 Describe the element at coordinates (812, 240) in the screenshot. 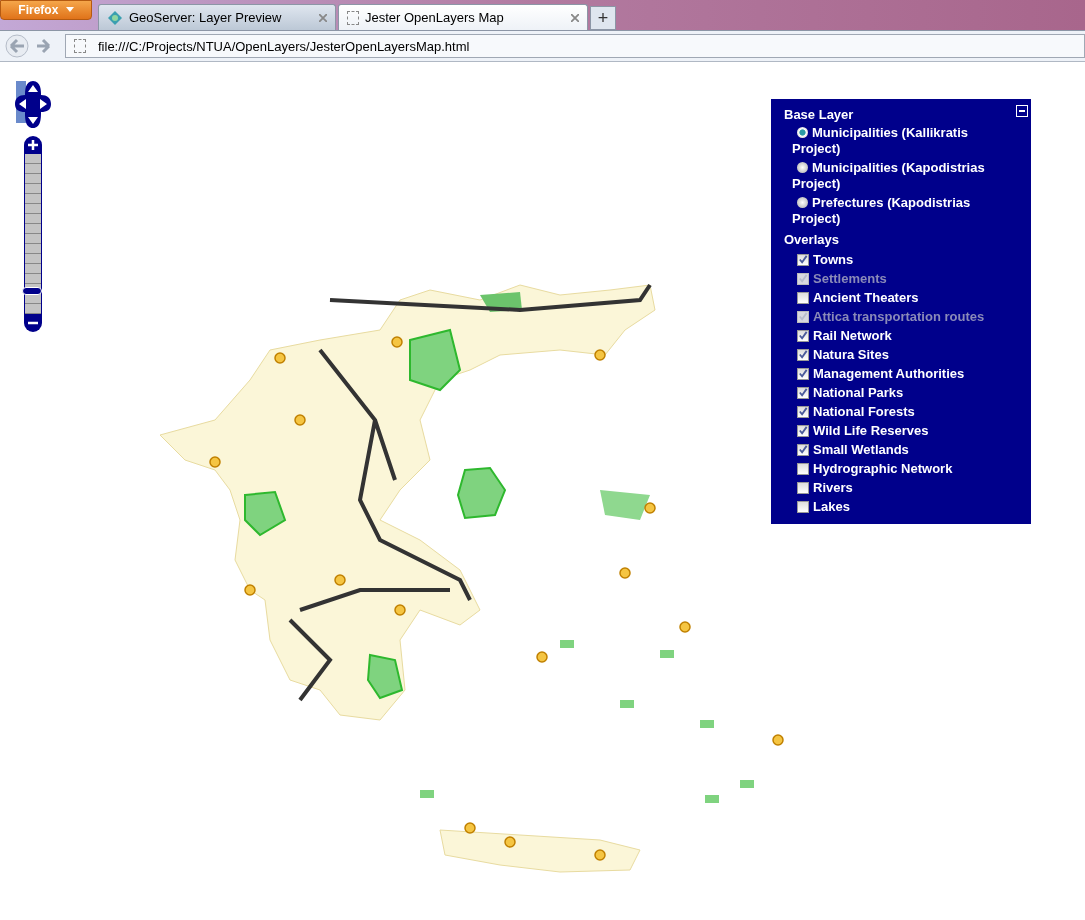

I see `section-heading: Overlays` at that location.